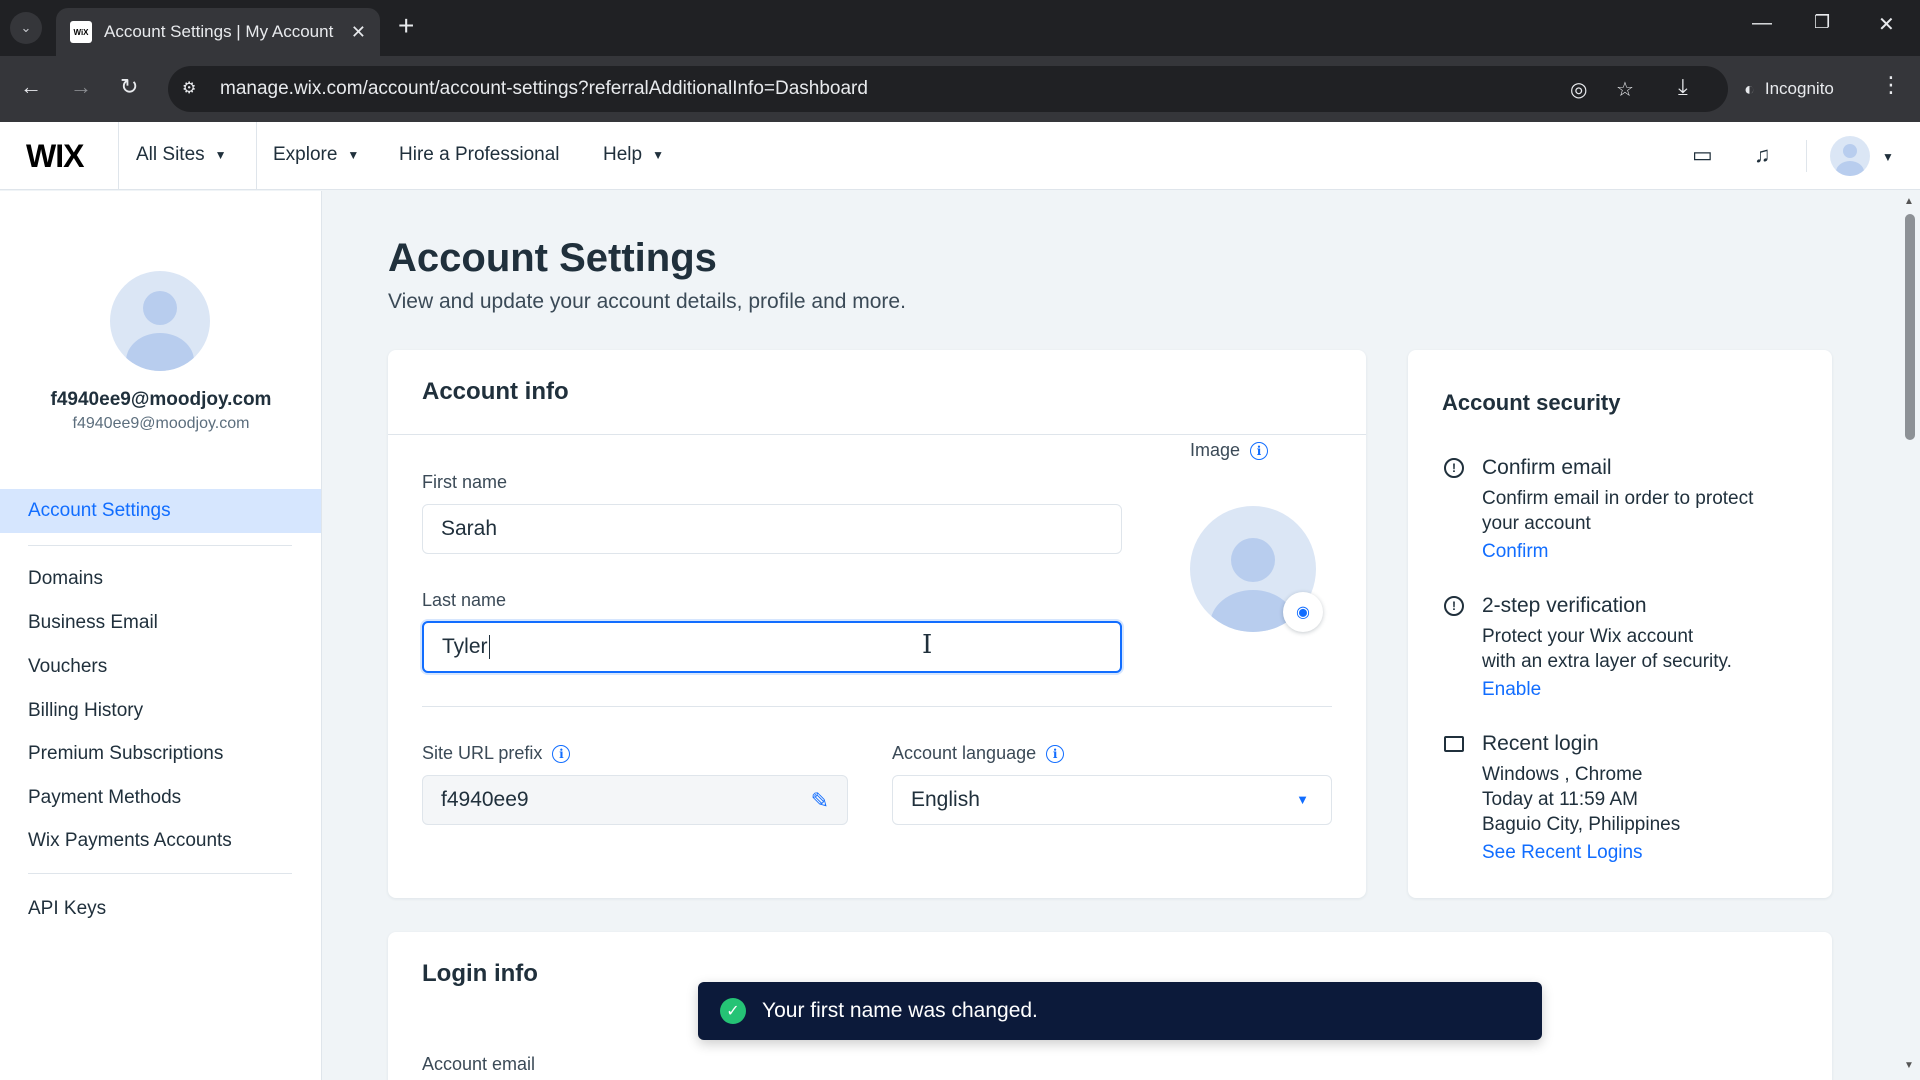 Image resolution: width=1920 pixels, height=1080 pixels. I want to click on recent-login-title: Recent login, so click(1540, 743).